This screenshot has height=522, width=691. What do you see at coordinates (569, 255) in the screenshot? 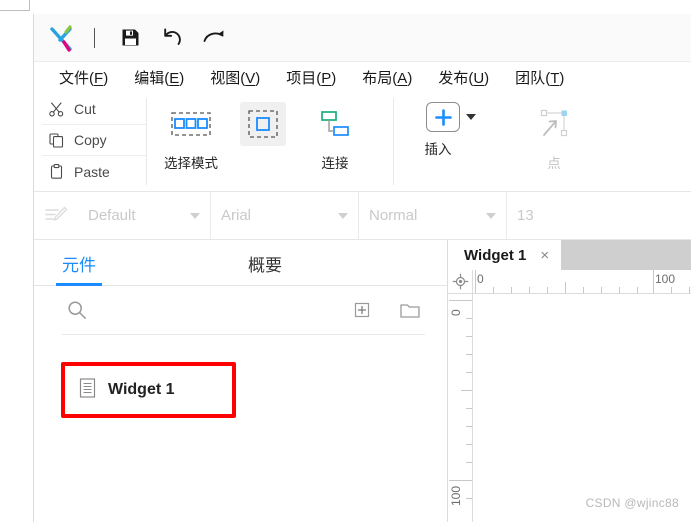
I see `canvas-tab-strip: Widget 1 ×` at bounding box center [569, 255].